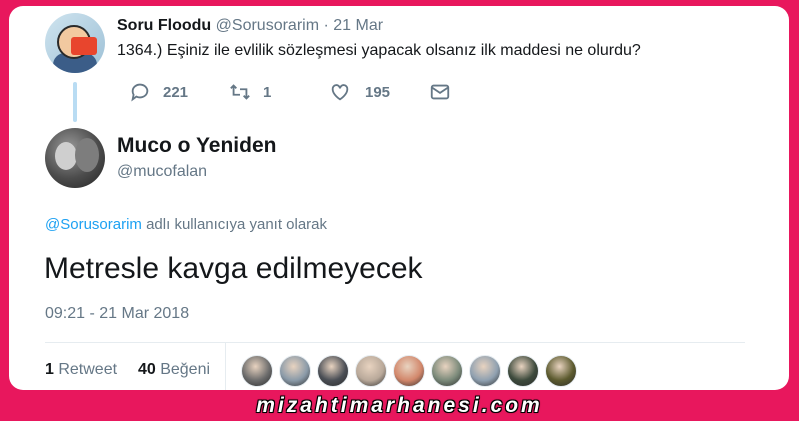 This screenshot has height=421, width=799. What do you see at coordinates (49, 369) in the screenshot?
I see `retweet-stat-count: 1` at bounding box center [49, 369].